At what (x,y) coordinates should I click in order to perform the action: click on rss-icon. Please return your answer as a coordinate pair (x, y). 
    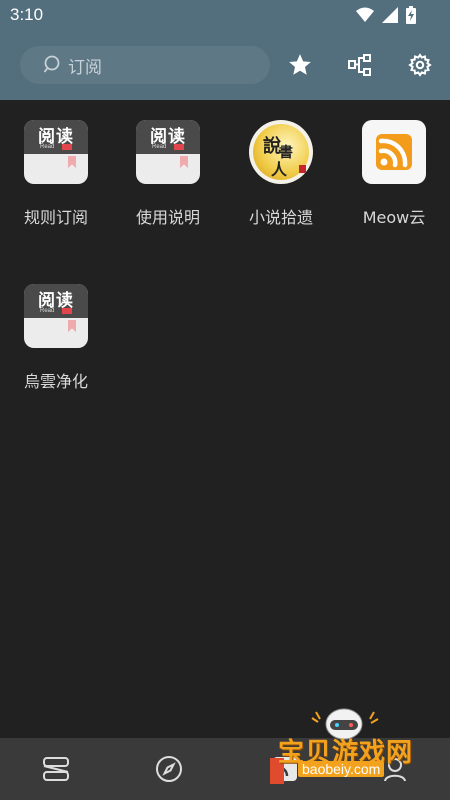
    Looking at the image, I should click on (394, 152).